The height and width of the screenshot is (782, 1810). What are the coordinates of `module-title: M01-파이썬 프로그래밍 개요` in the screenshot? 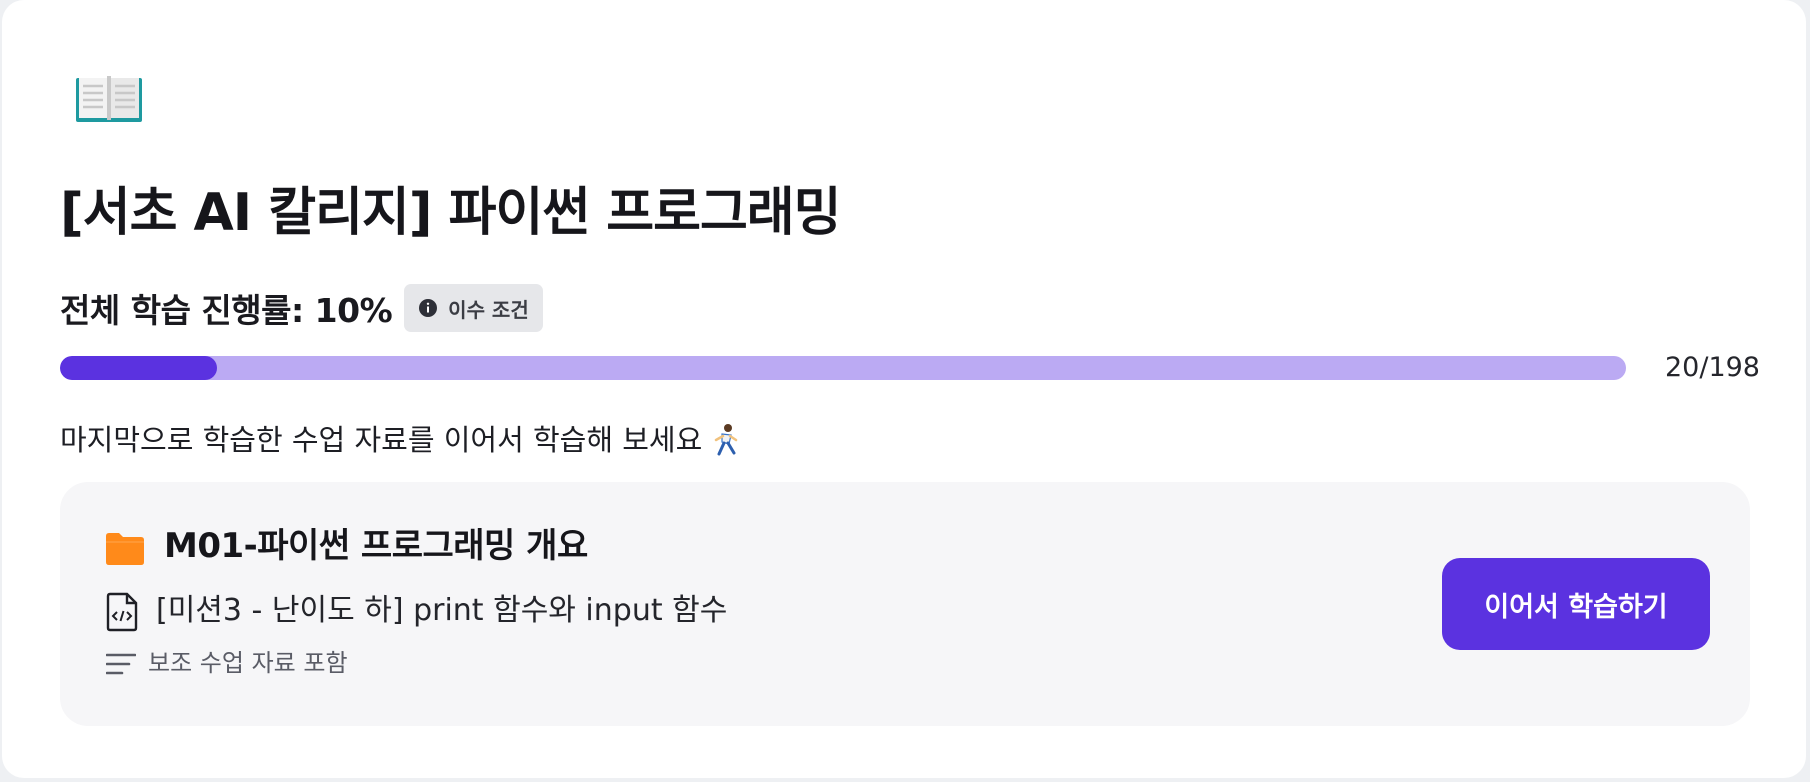 It's located at (376, 546).